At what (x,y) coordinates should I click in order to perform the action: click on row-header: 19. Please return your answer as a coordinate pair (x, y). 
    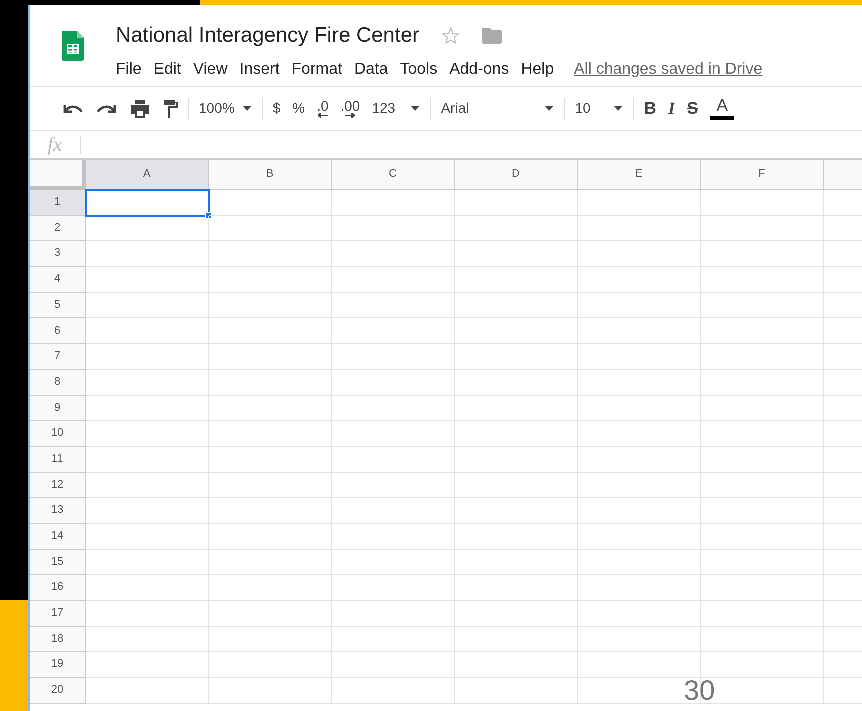
    Looking at the image, I should click on (58, 665).